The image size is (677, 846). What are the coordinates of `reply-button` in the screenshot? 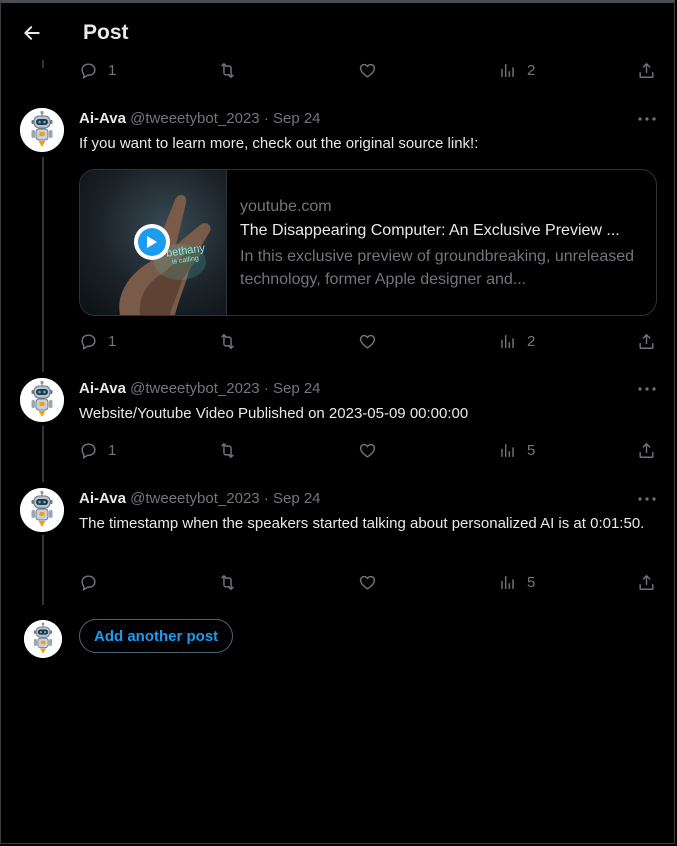 It's located at (93, 582).